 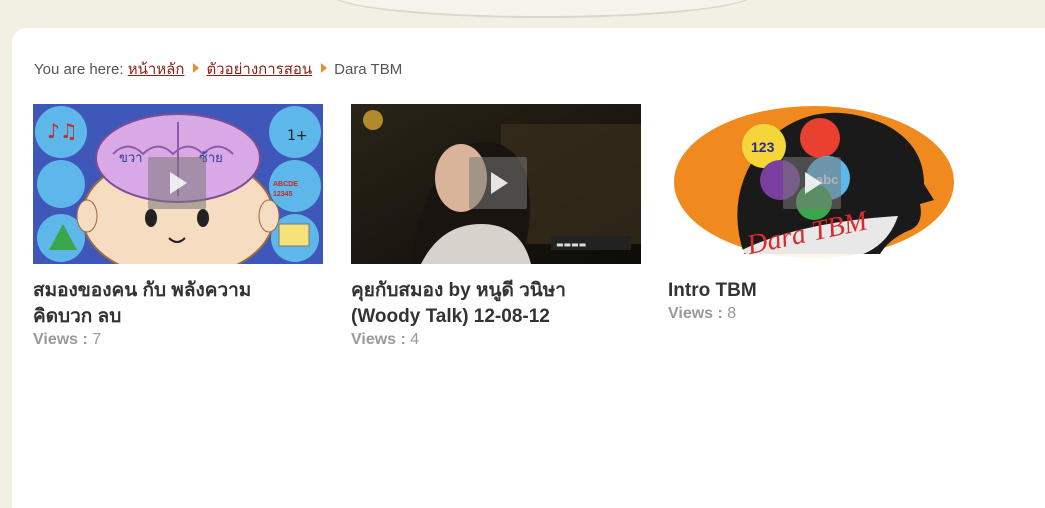 I want to click on video-thumbnail: ♪♫ 1+ ABCDE 12345 ขวา ซ้าย, so click(x=178, y=184).